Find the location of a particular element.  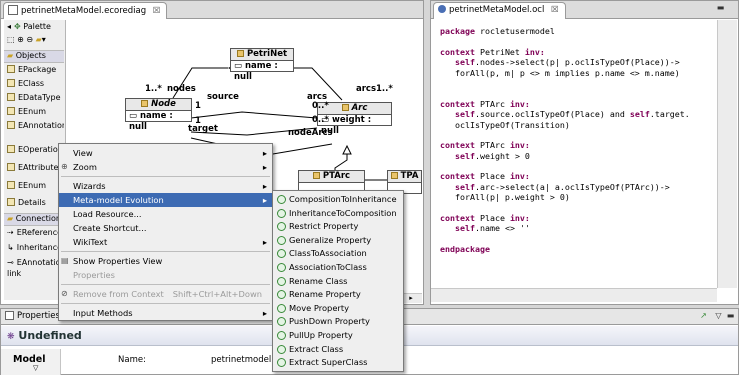

eenum-icon is located at coordinates (11, 111).